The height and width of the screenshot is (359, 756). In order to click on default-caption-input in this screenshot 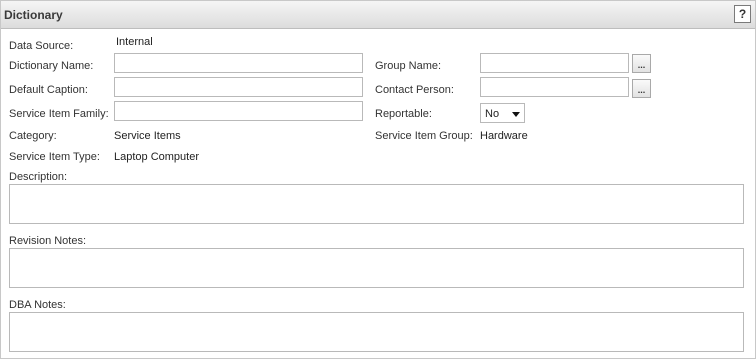, I will do `click(238, 87)`.